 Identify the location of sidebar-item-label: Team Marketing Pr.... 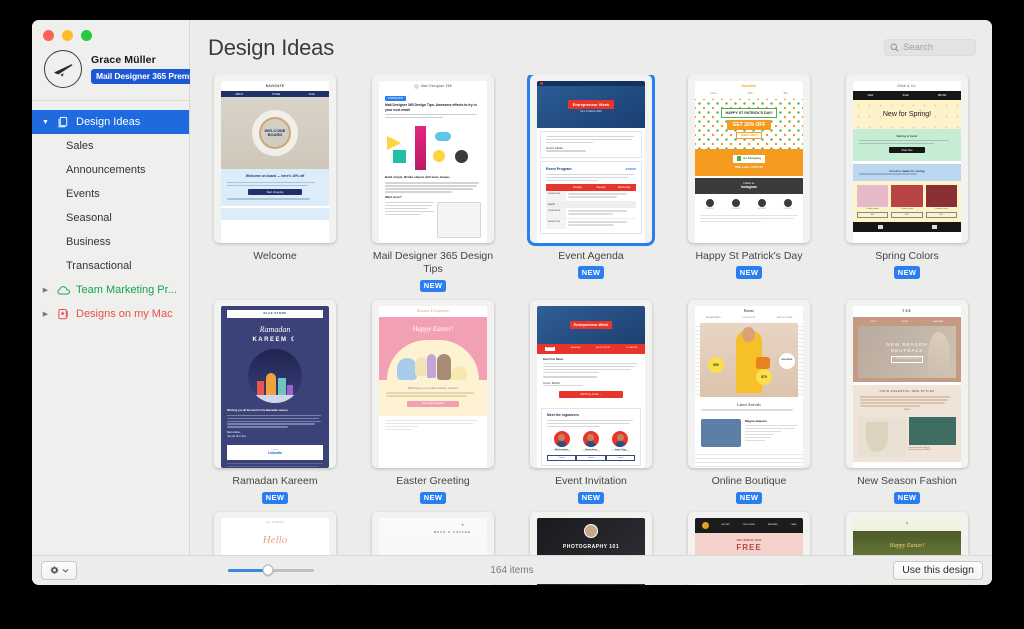
(126, 290).